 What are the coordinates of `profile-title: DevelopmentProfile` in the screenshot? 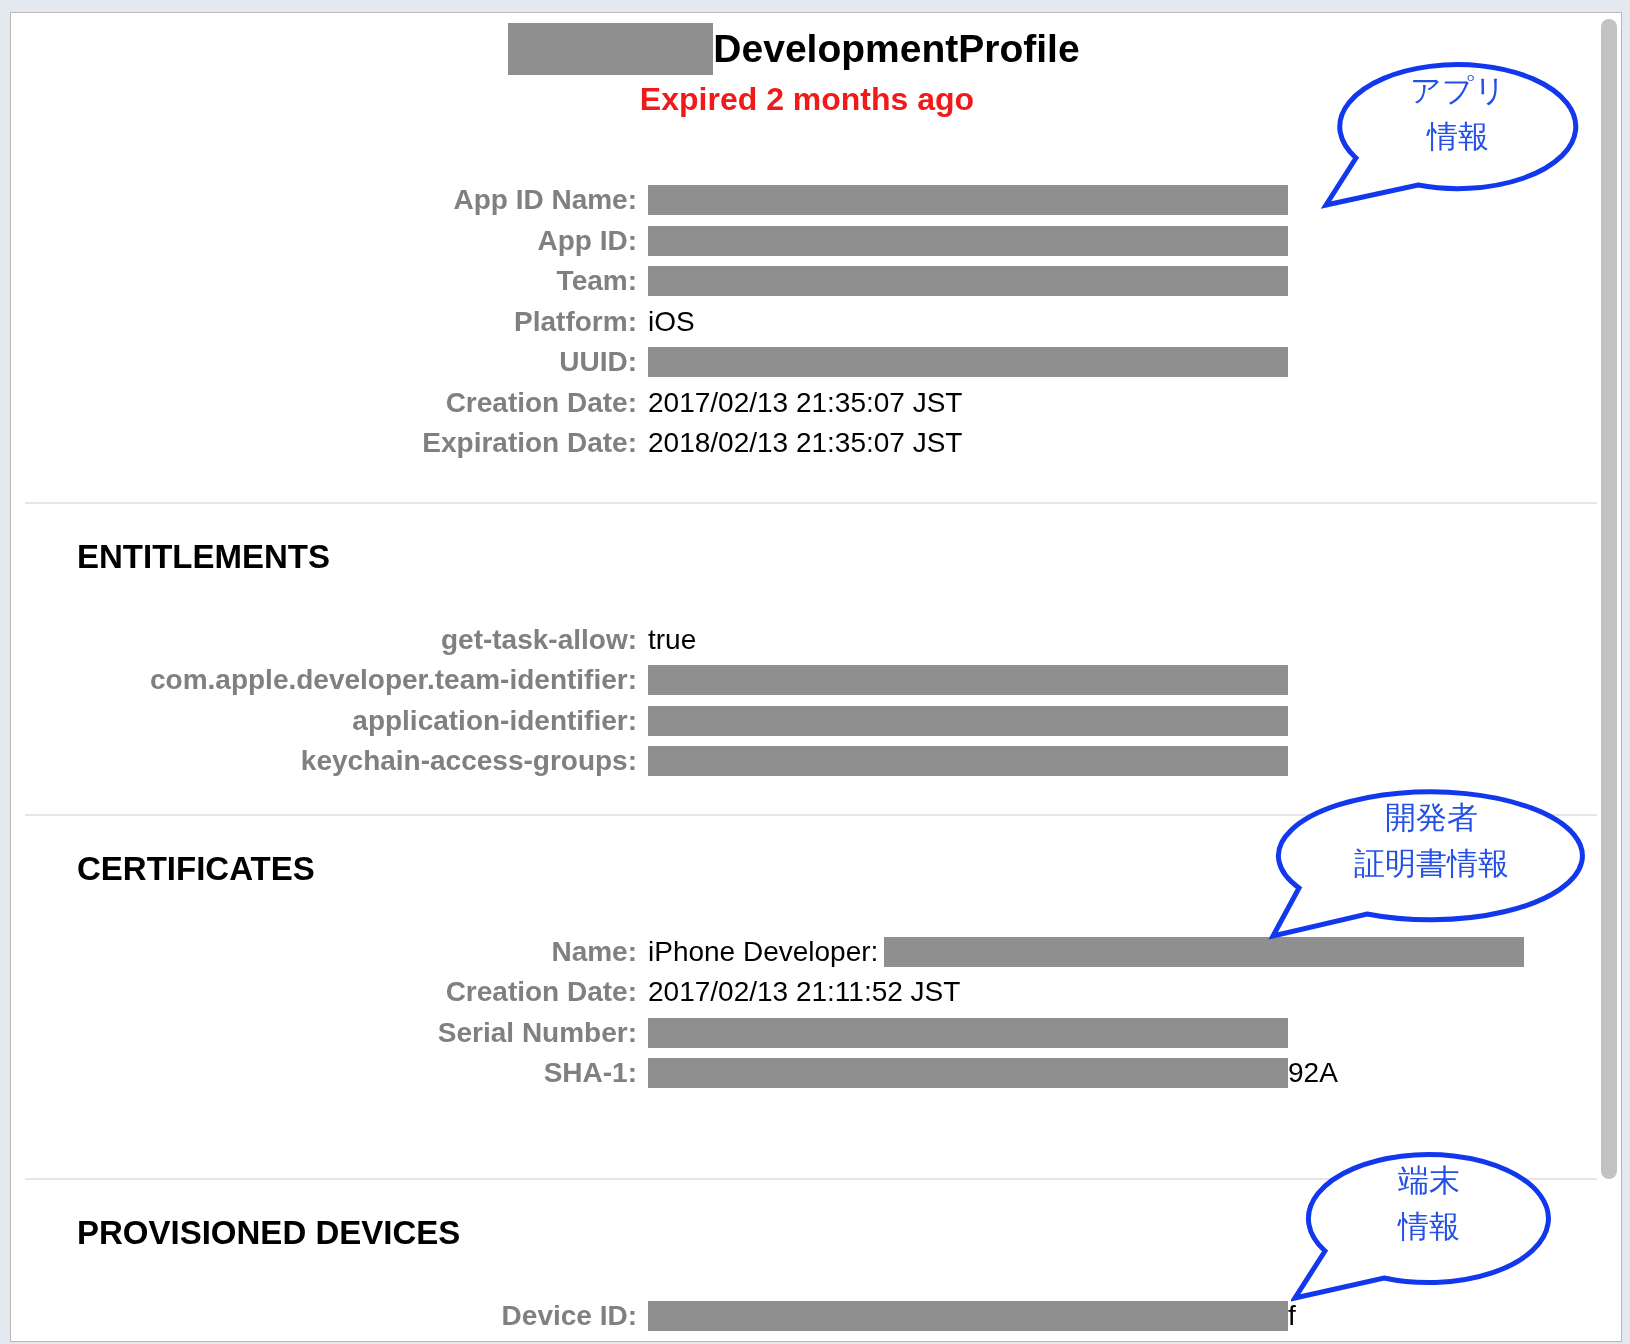 It's located at (896, 49).